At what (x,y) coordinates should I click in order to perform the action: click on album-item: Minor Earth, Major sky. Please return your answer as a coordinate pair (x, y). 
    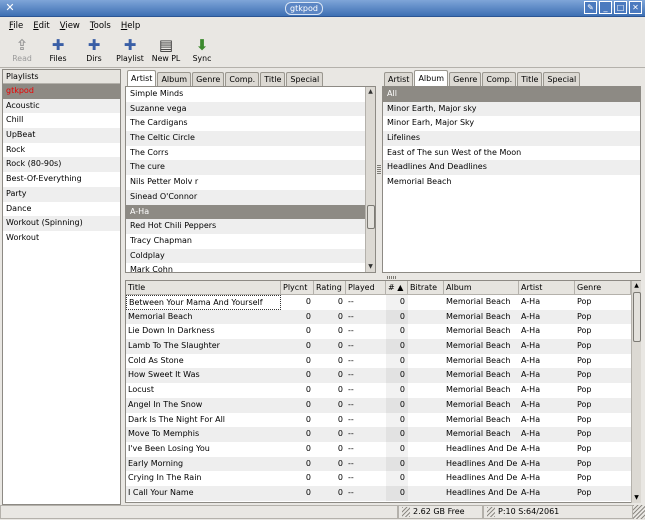
    Looking at the image, I should click on (511, 109).